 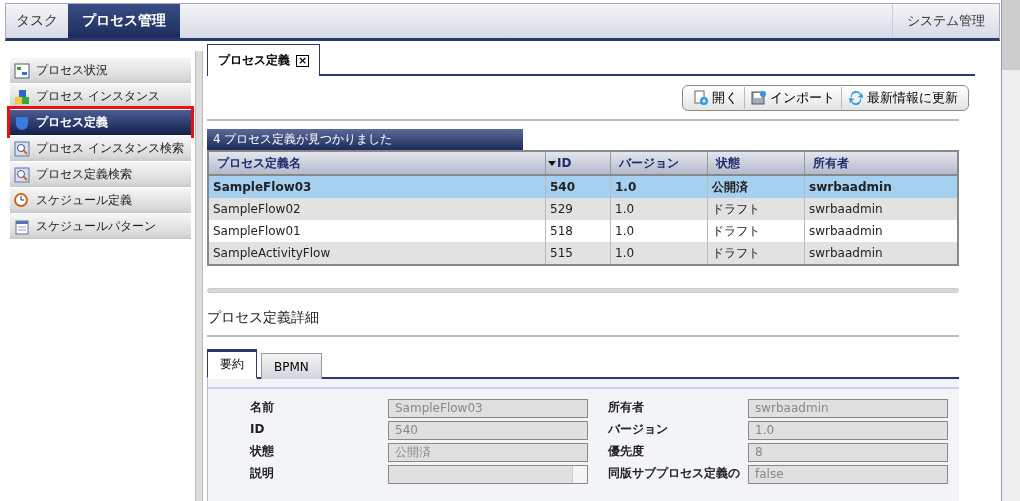 I want to click on field-label: 所有者, so click(x=626, y=407).